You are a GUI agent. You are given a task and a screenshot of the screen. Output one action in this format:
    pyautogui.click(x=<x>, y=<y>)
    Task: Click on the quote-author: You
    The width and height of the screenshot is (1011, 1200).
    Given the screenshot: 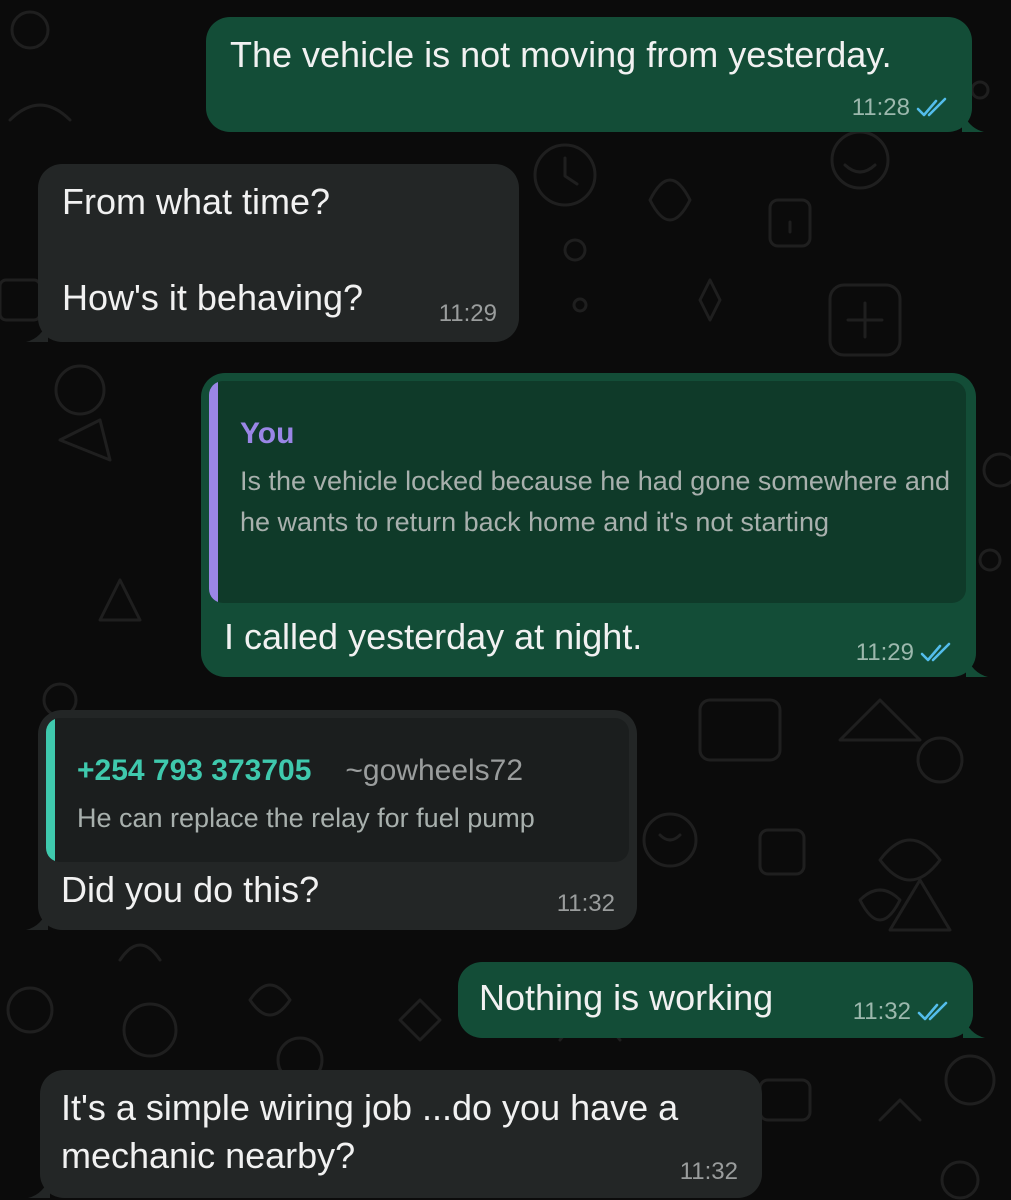 What is the action you would take?
    pyautogui.click(x=267, y=433)
    